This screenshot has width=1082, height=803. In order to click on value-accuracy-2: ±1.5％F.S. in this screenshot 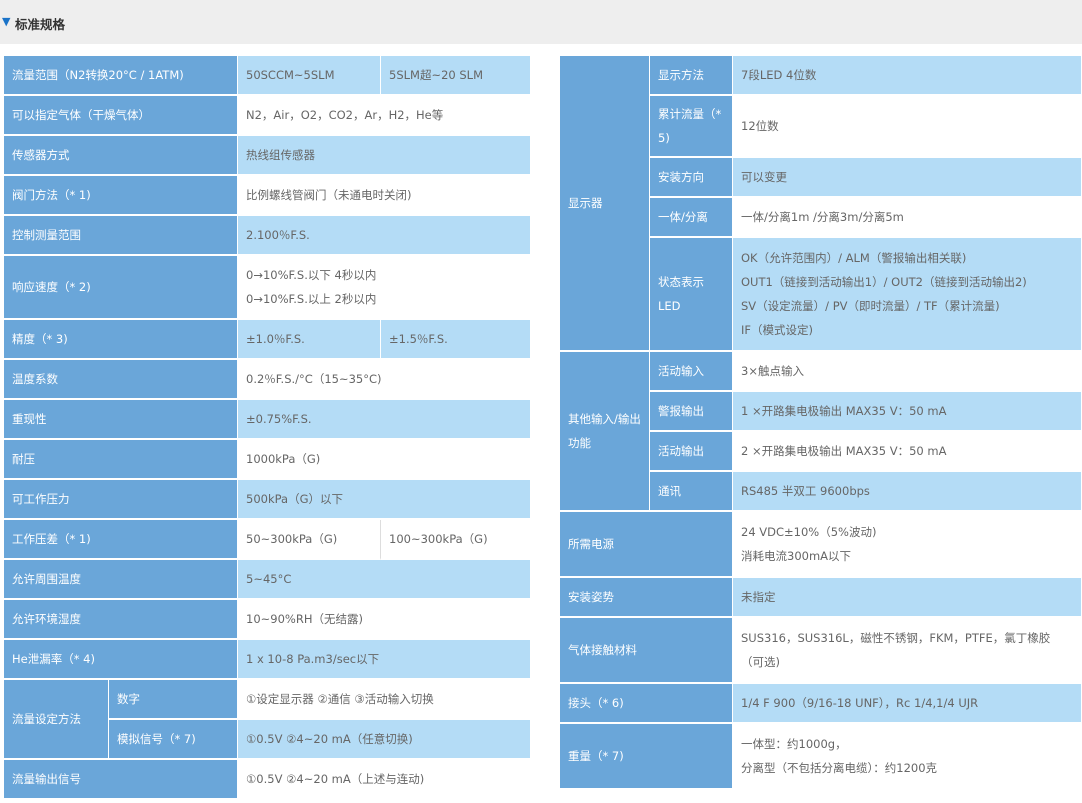, I will do `click(456, 340)`.